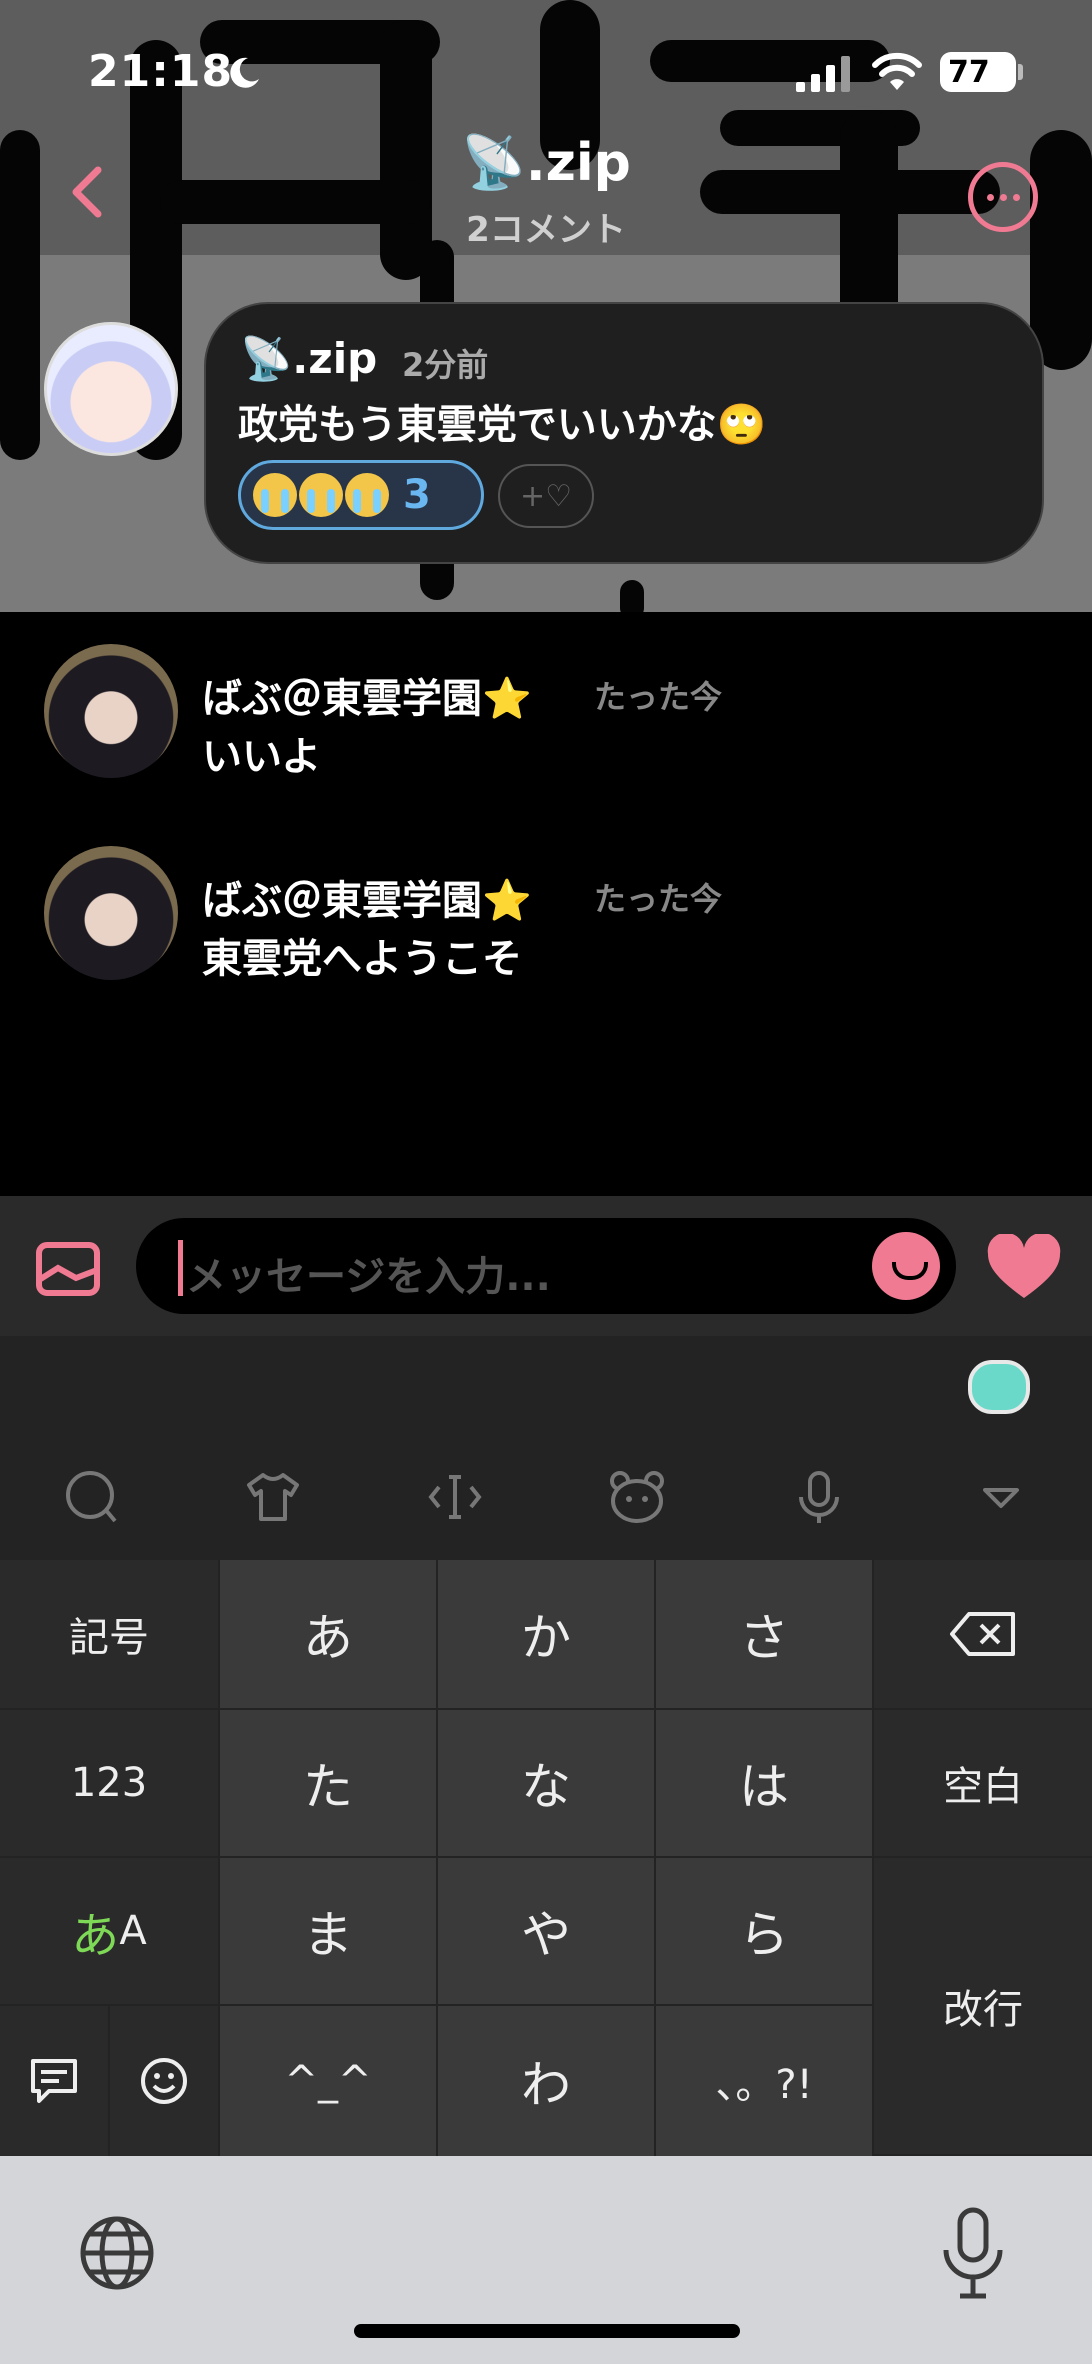  I want to click on key-ka: か, so click(546, 1634).